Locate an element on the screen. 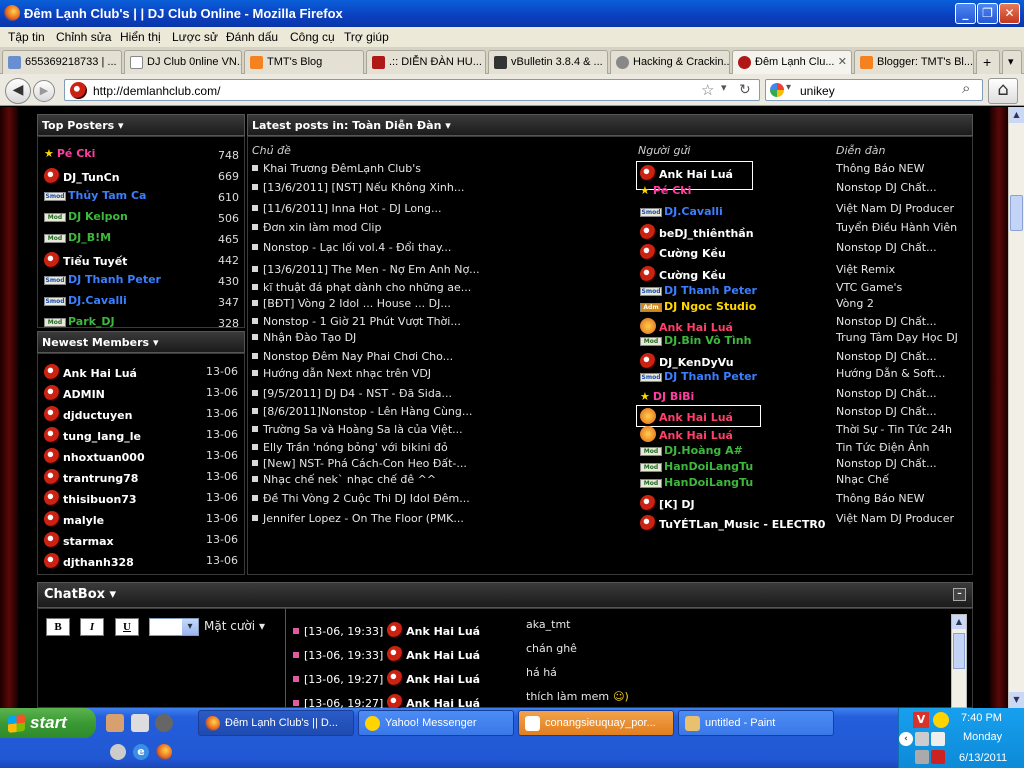  thread-link: Đơn xin làm mod Clip is located at coordinates (316, 227).